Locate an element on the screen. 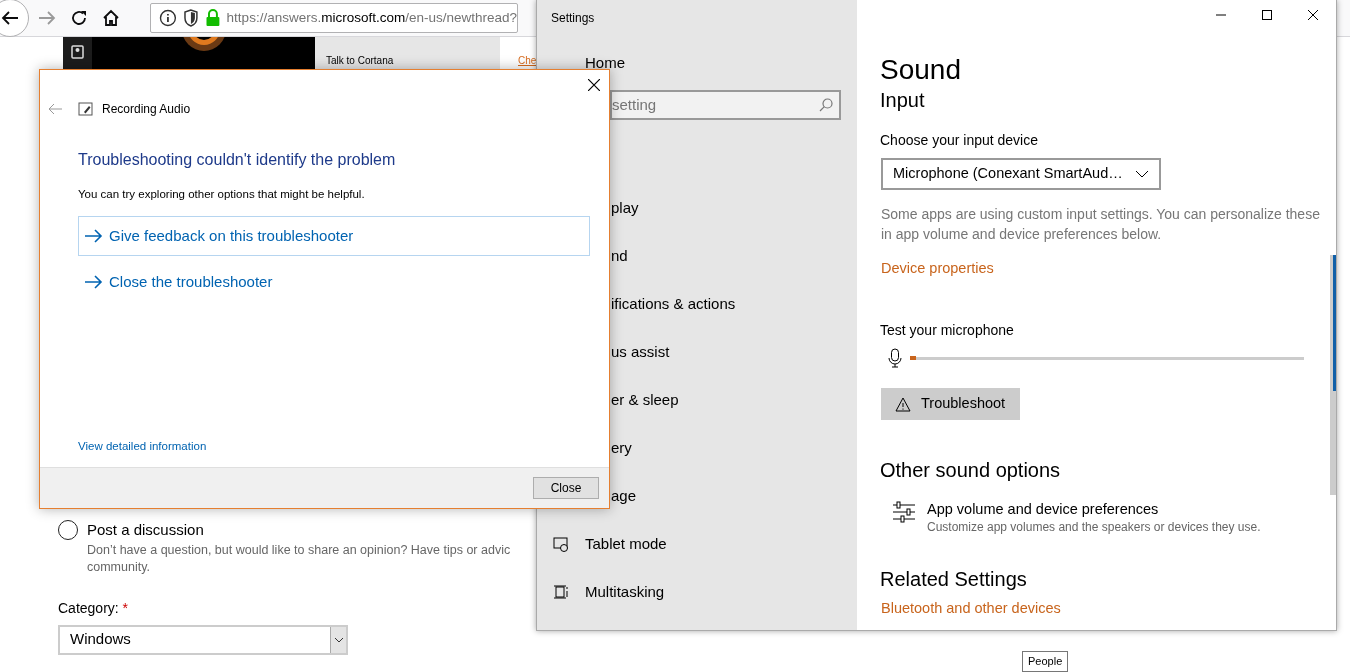 Image resolution: width=1350 pixels, height=672 pixels. window-title: Settings is located at coordinates (573, 18).